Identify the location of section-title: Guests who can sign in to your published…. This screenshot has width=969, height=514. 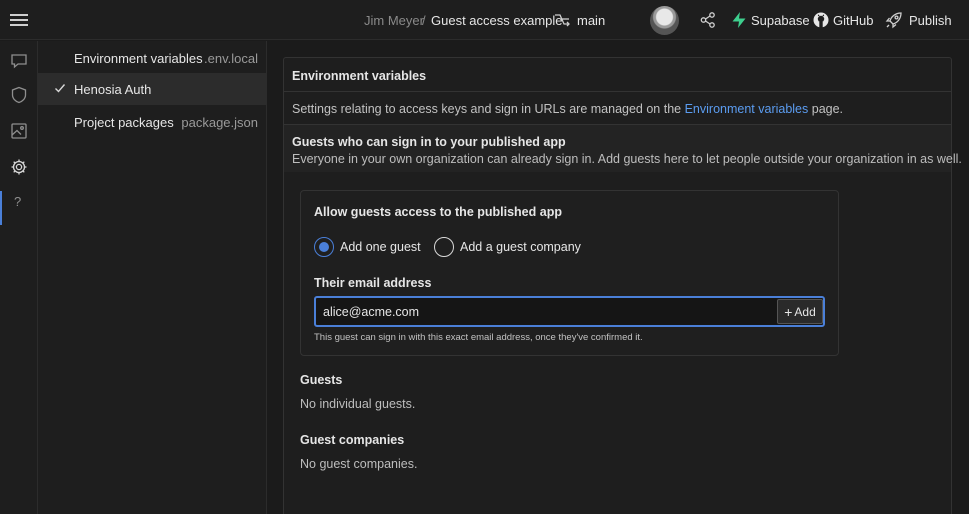
(429, 142).